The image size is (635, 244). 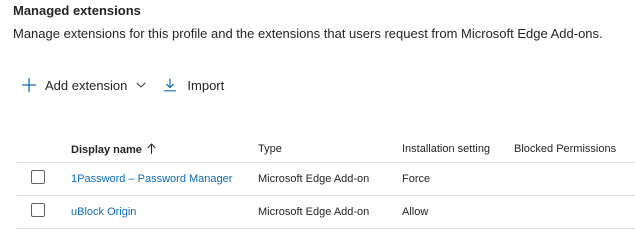 What do you see at coordinates (446, 149) in the screenshot?
I see `column-header-installation-setting: Installation setting` at bounding box center [446, 149].